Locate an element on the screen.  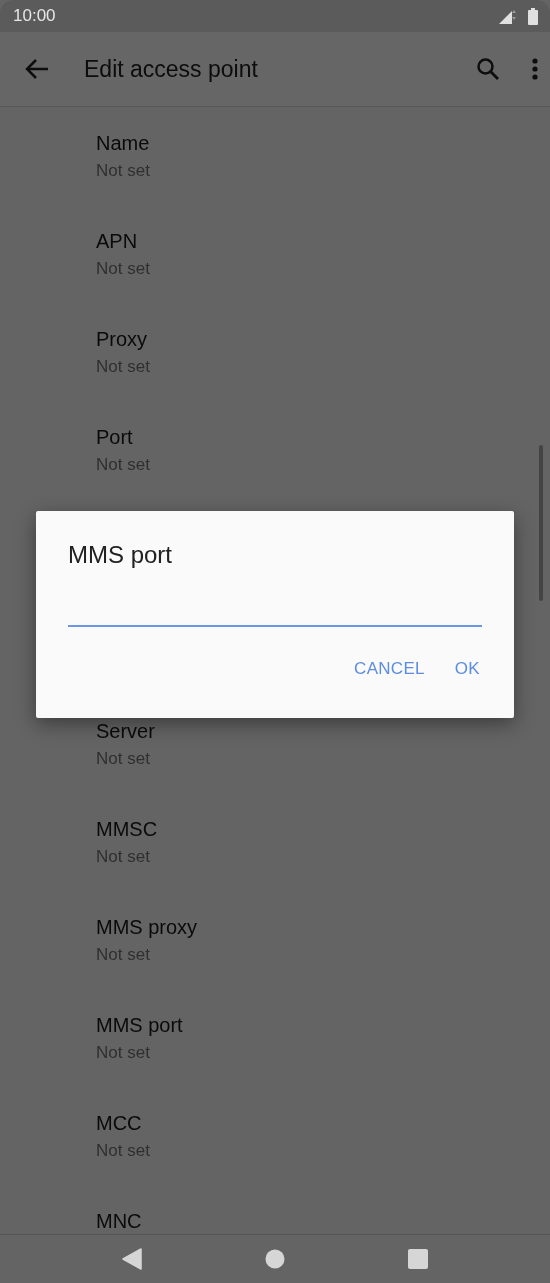
setting-title: Proxy is located at coordinates (122, 339).